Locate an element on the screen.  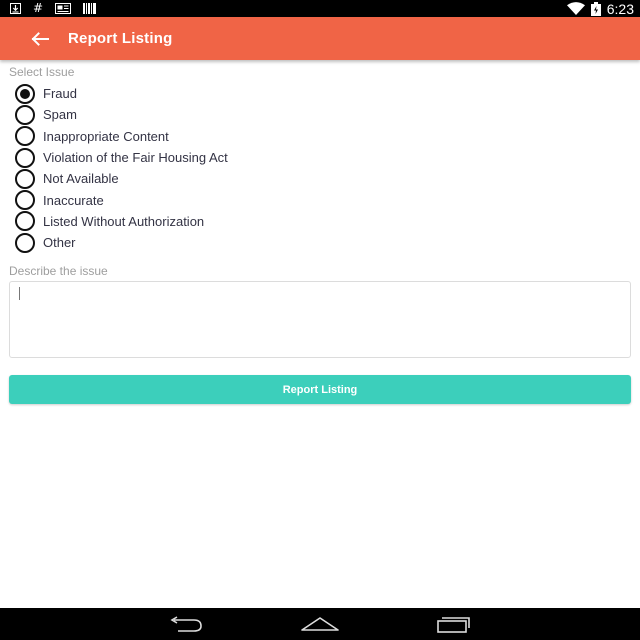
nav-back-button is located at coordinates (186, 624).